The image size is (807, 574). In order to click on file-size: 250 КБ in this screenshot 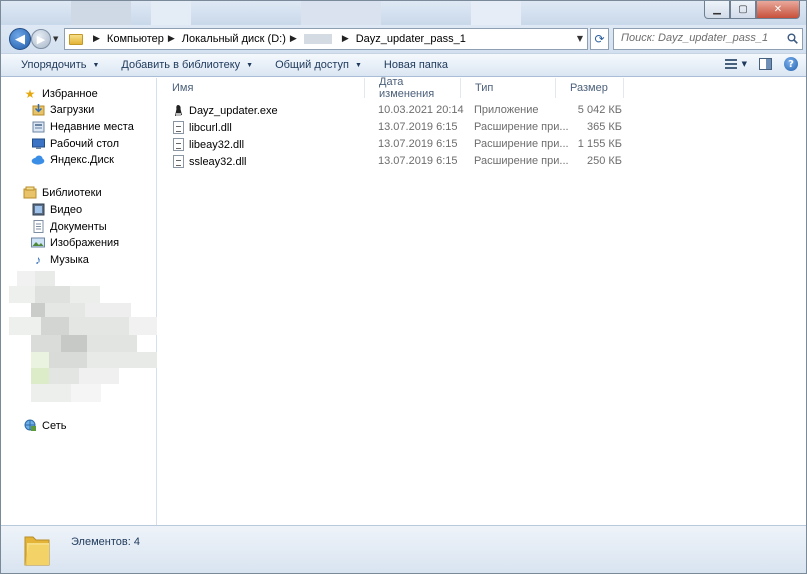, I will do `click(604, 161)`.